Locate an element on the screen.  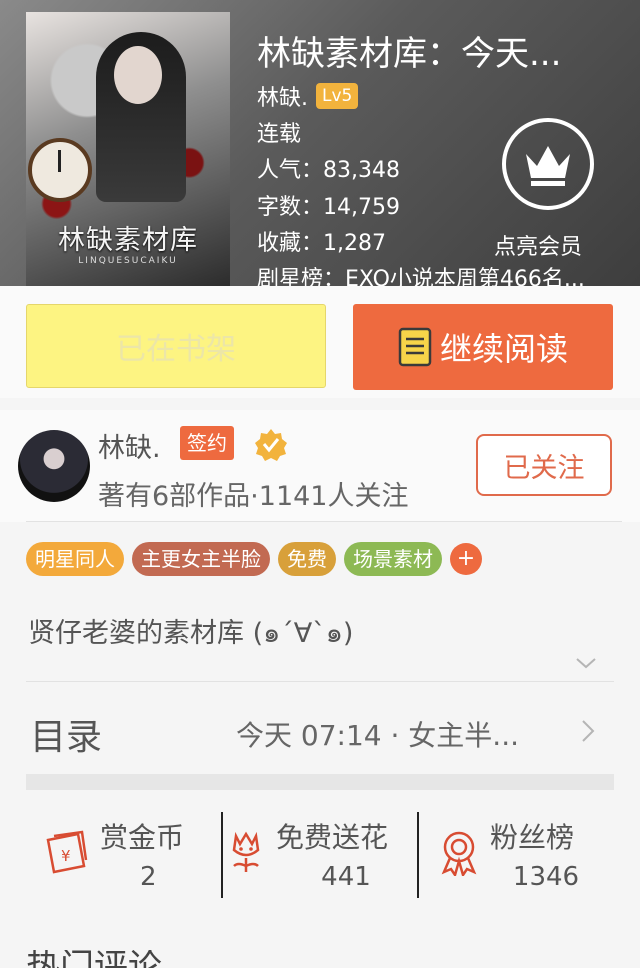
level-badge: Lv5 is located at coordinates (337, 96).